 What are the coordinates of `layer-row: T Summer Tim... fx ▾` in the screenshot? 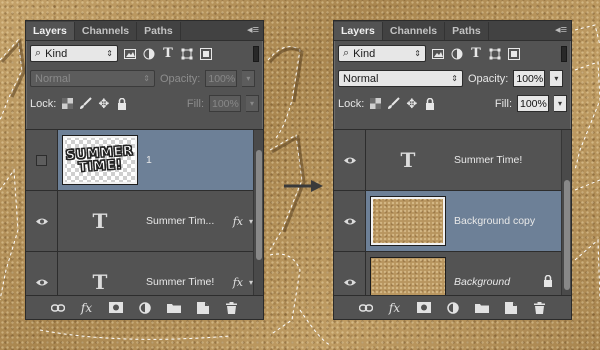 It's located at (144, 221).